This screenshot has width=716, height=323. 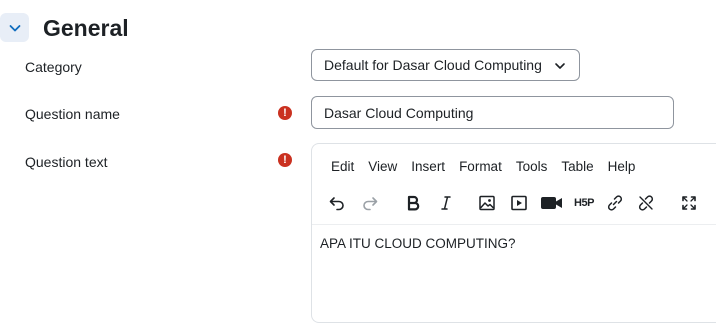 I want to click on italic-icon, so click(x=446, y=203).